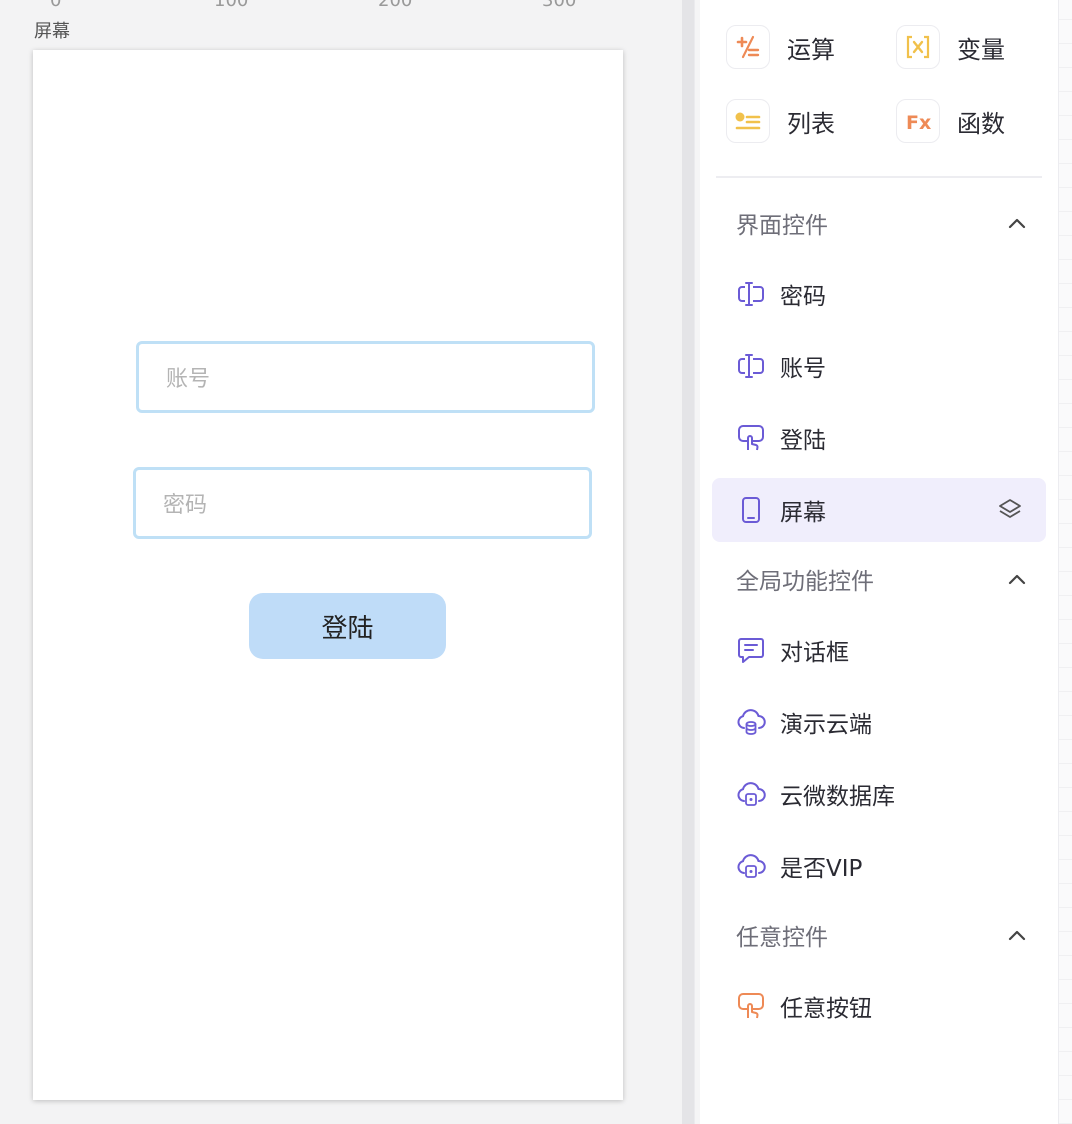 This screenshot has height=1124, width=1072. What do you see at coordinates (751, 650) in the screenshot?
I see `dialog-icon` at bounding box center [751, 650].